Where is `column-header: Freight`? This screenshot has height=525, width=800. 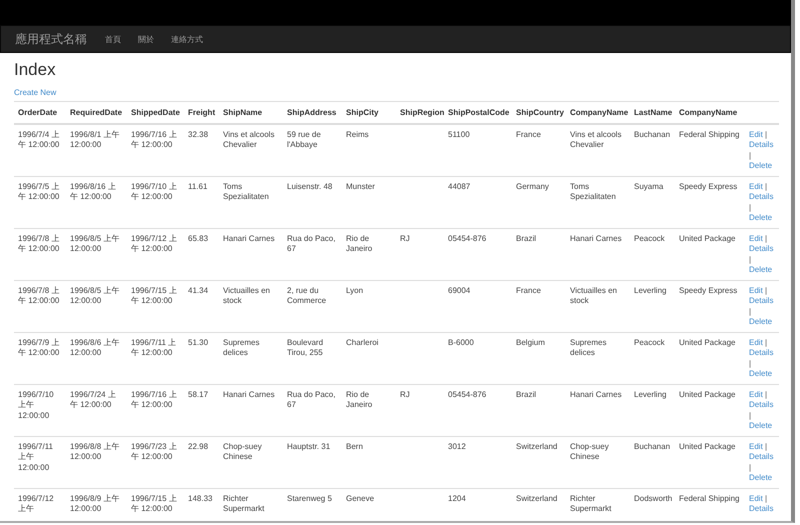 column-header: Freight is located at coordinates (202, 112).